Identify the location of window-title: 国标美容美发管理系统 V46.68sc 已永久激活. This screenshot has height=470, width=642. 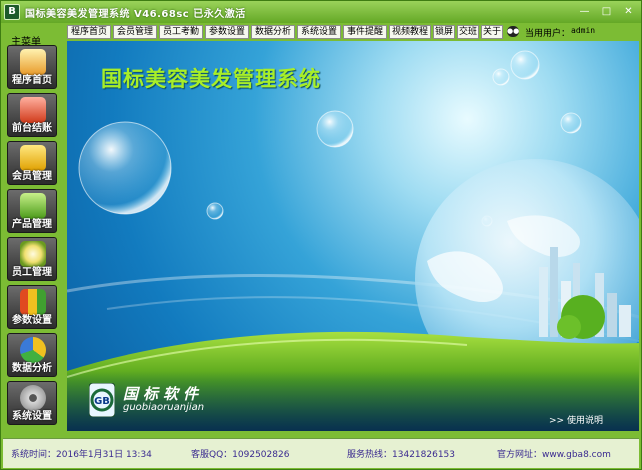
(135, 14).